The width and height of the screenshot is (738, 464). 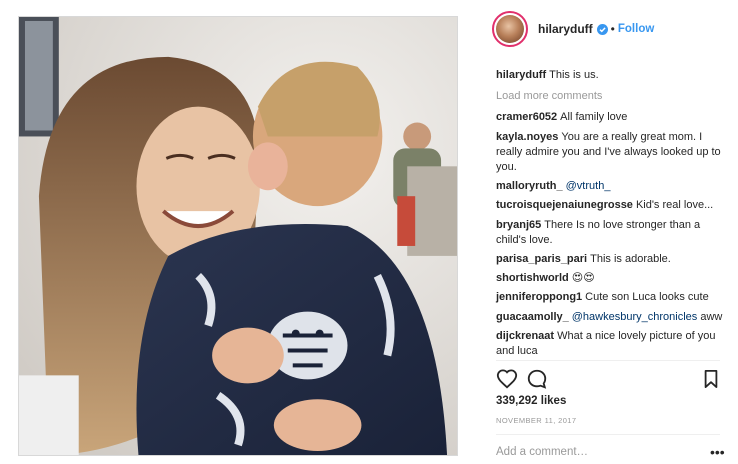 What do you see at coordinates (612, 278) in the screenshot?
I see `comment-item: shortishworld 😍😍` at bounding box center [612, 278].